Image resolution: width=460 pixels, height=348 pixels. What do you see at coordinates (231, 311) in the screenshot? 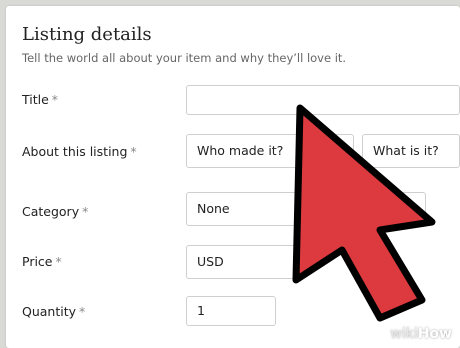
I see `quantity-input: 1` at bounding box center [231, 311].